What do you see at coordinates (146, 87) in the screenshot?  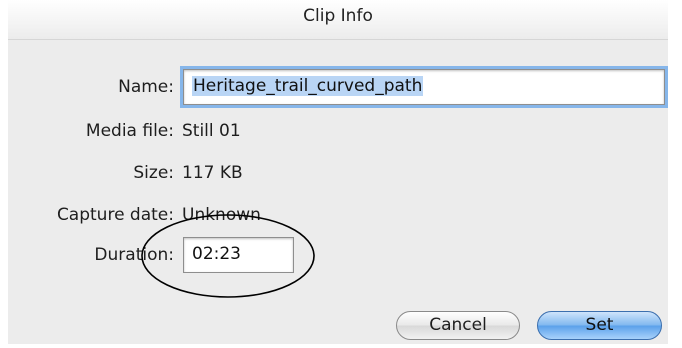 I see `name-label: Name:` at bounding box center [146, 87].